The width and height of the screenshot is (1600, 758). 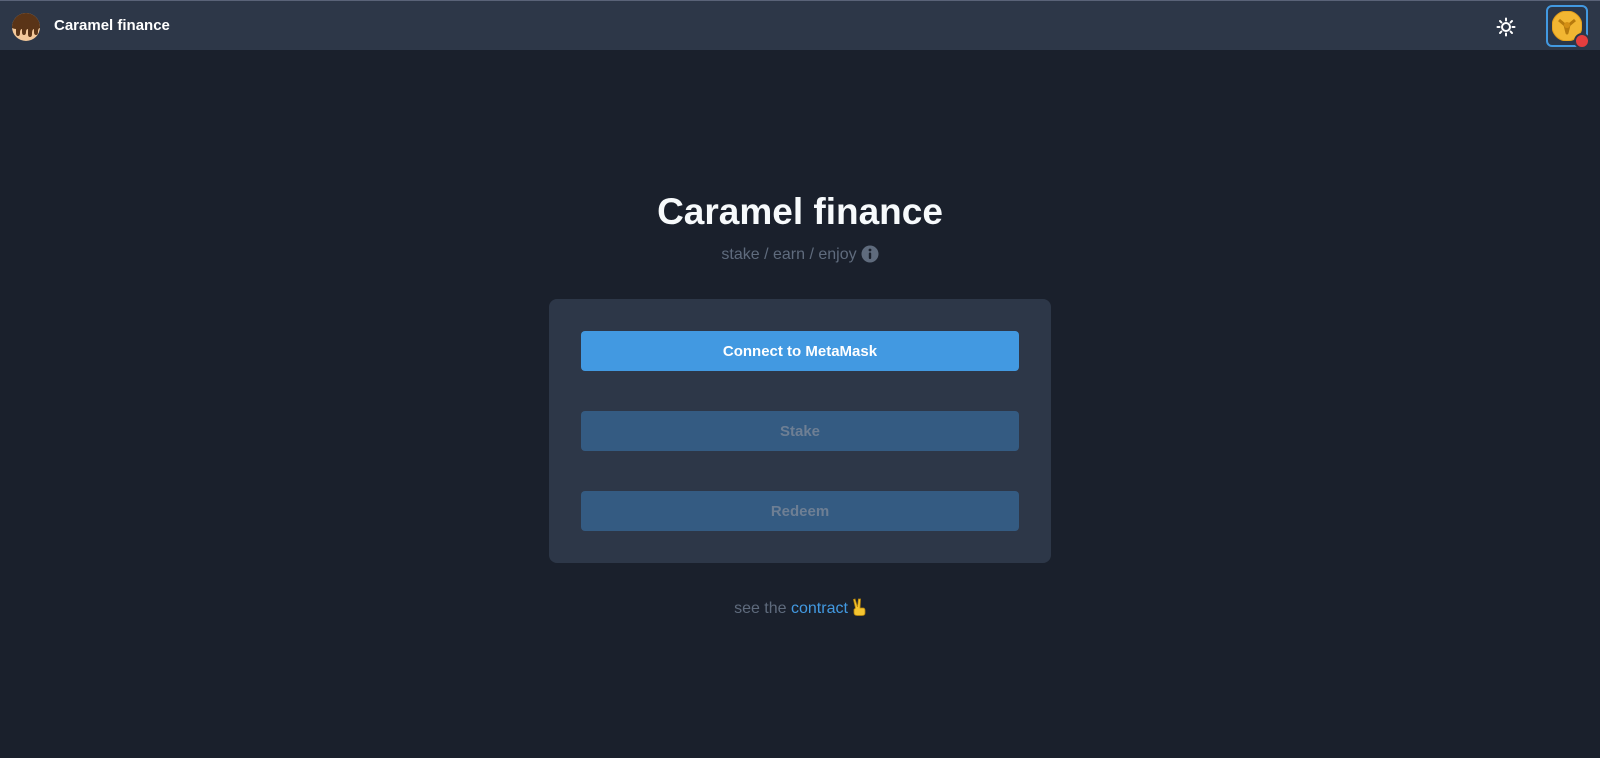 I want to click on wallet-avatar-button, so click(x=1568, y=27).